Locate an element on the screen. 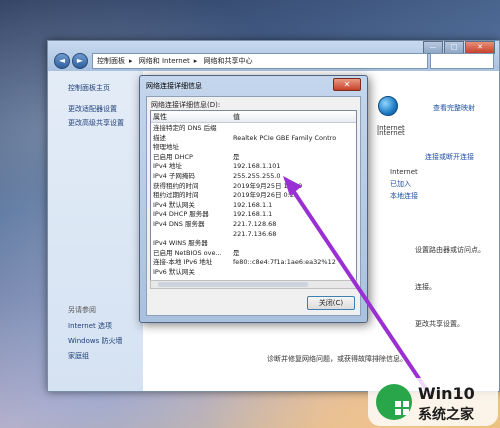 The image size is (500, 428). arrow-head is located at coordinates (292, 186).